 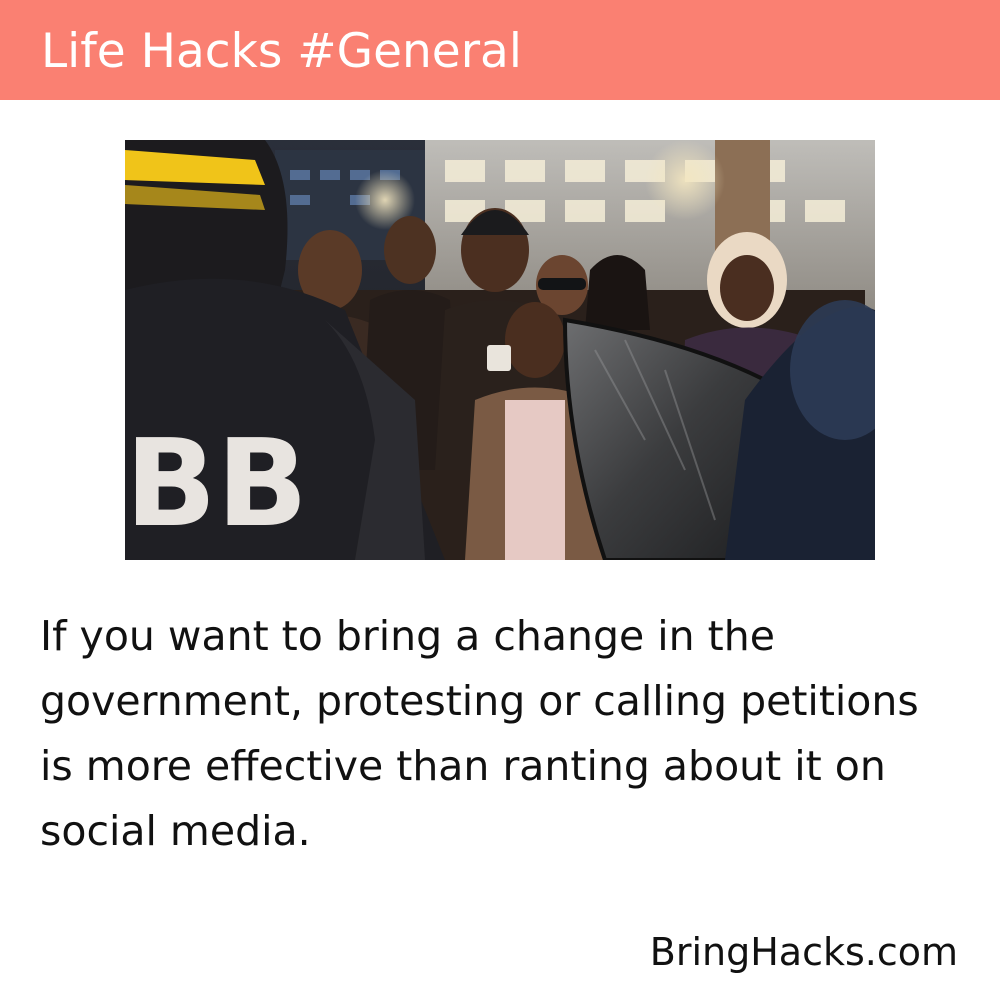 I want to click on site-credit: BringHacks.com, so click(x=803, y=952).